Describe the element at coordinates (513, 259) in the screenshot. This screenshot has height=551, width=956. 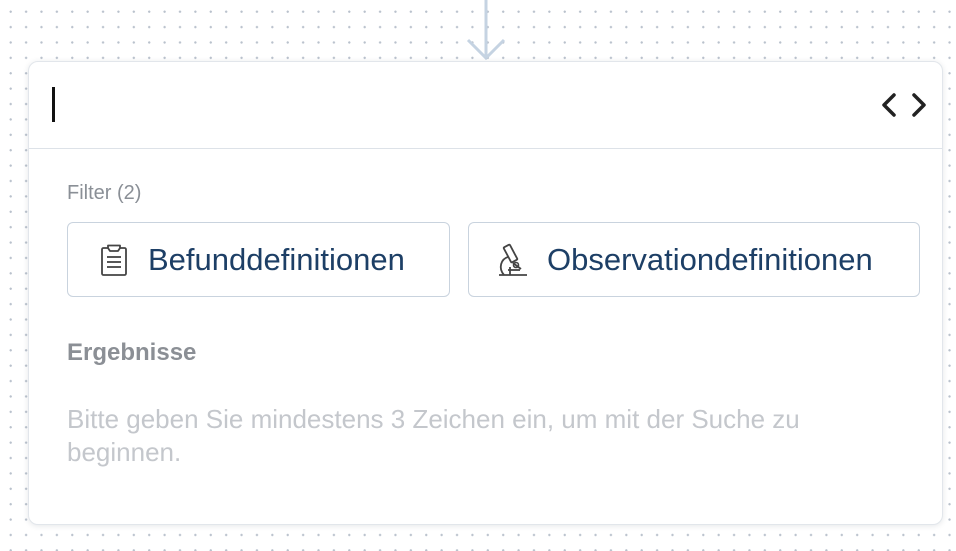
I see `microscope-icon` at that location.